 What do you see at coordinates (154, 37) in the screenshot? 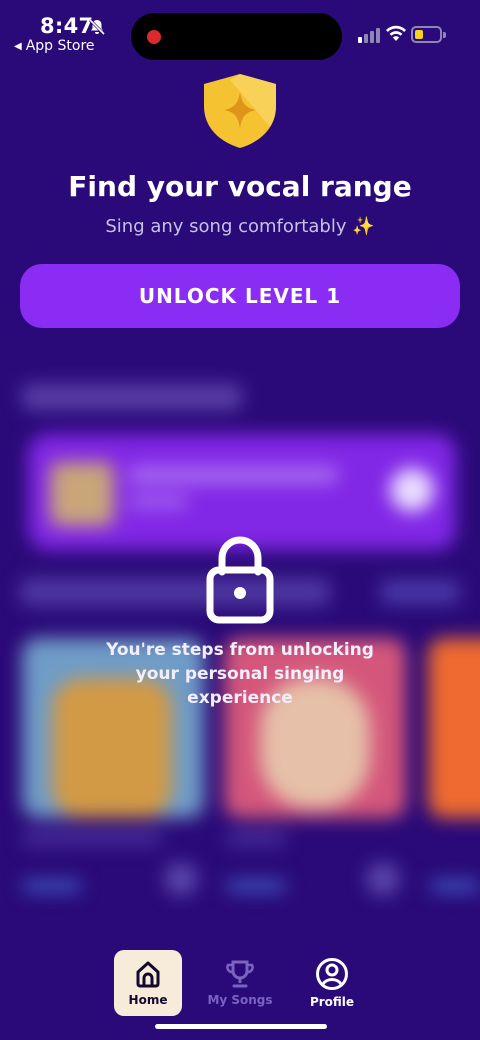
I see `recording-dot-icon` at bounding box center [154, 37].